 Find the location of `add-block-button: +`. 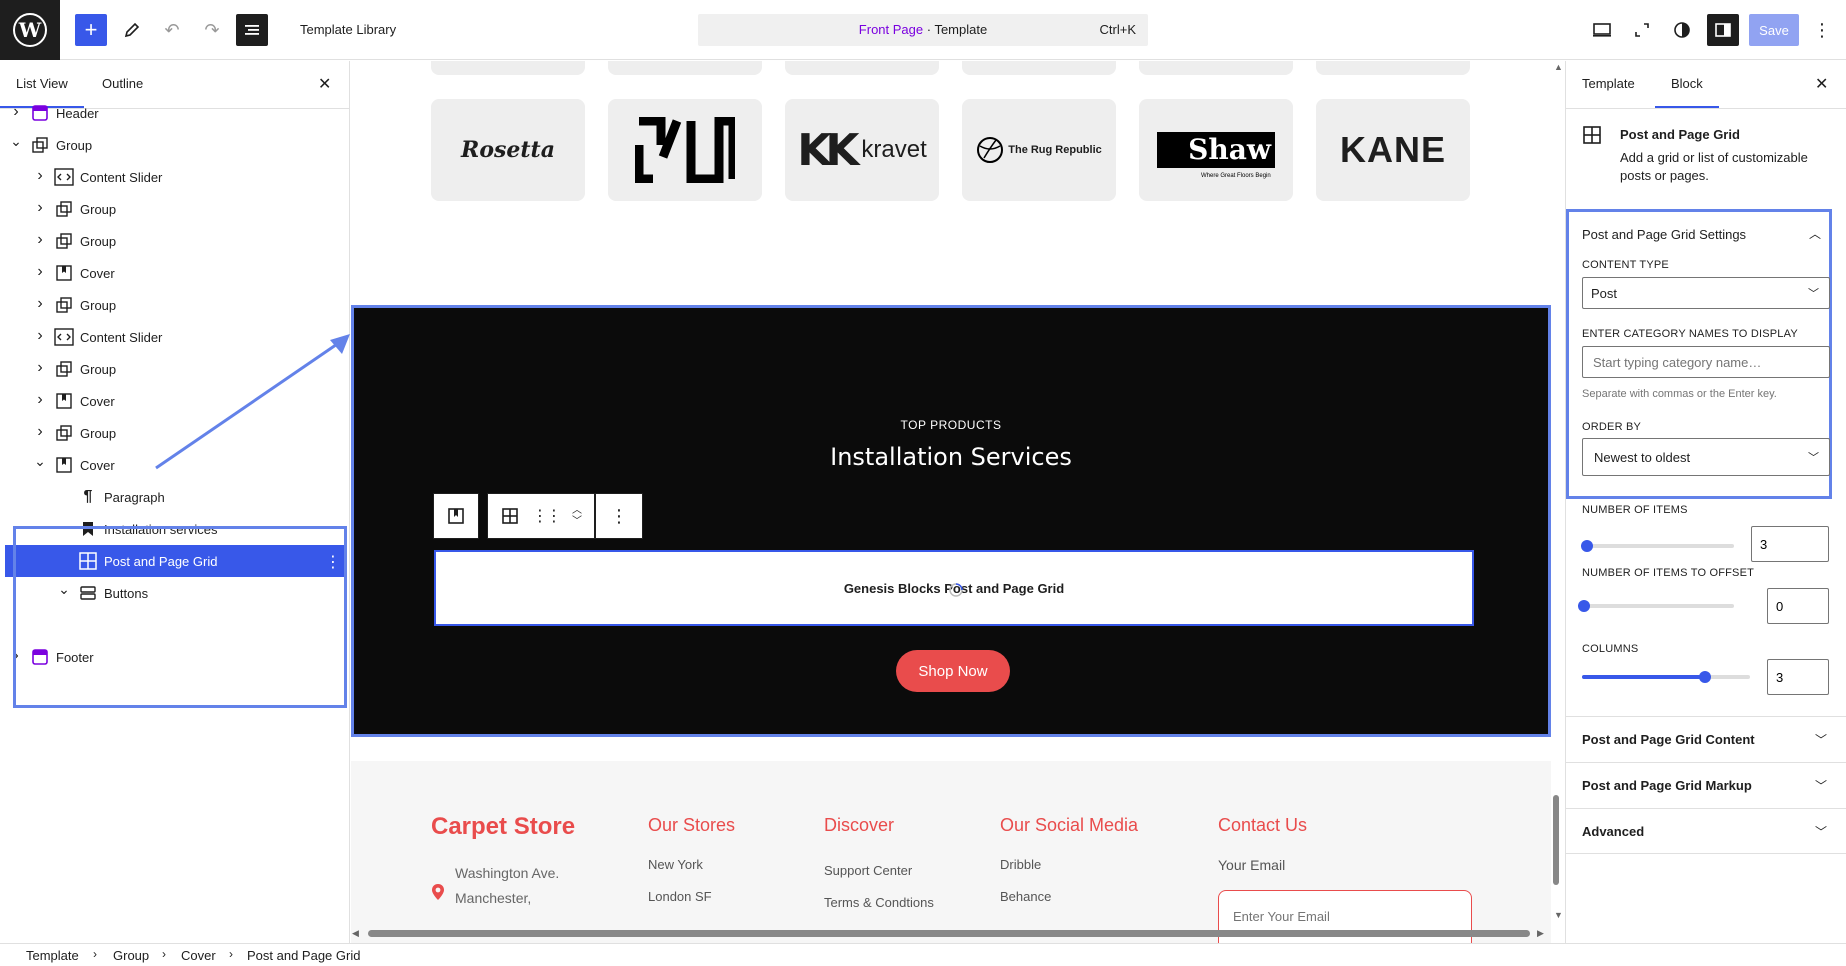

add-block-button: + is located at coordinates (91, 30).